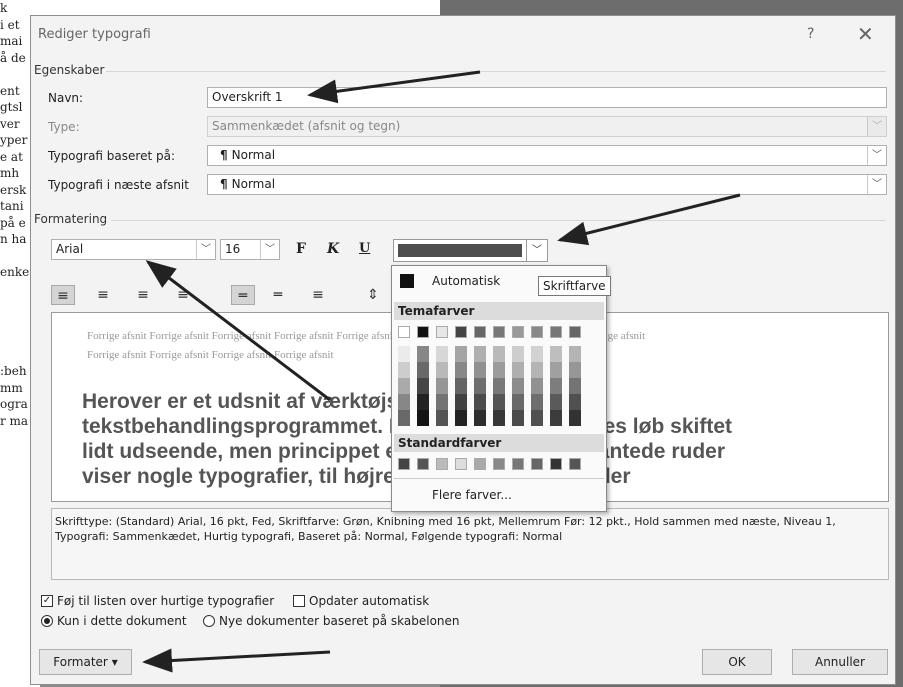  Describe the element at coordinates (547, 155) in the screenshot. I see `based-on-select: ¶ Normal ﹀` at that location.